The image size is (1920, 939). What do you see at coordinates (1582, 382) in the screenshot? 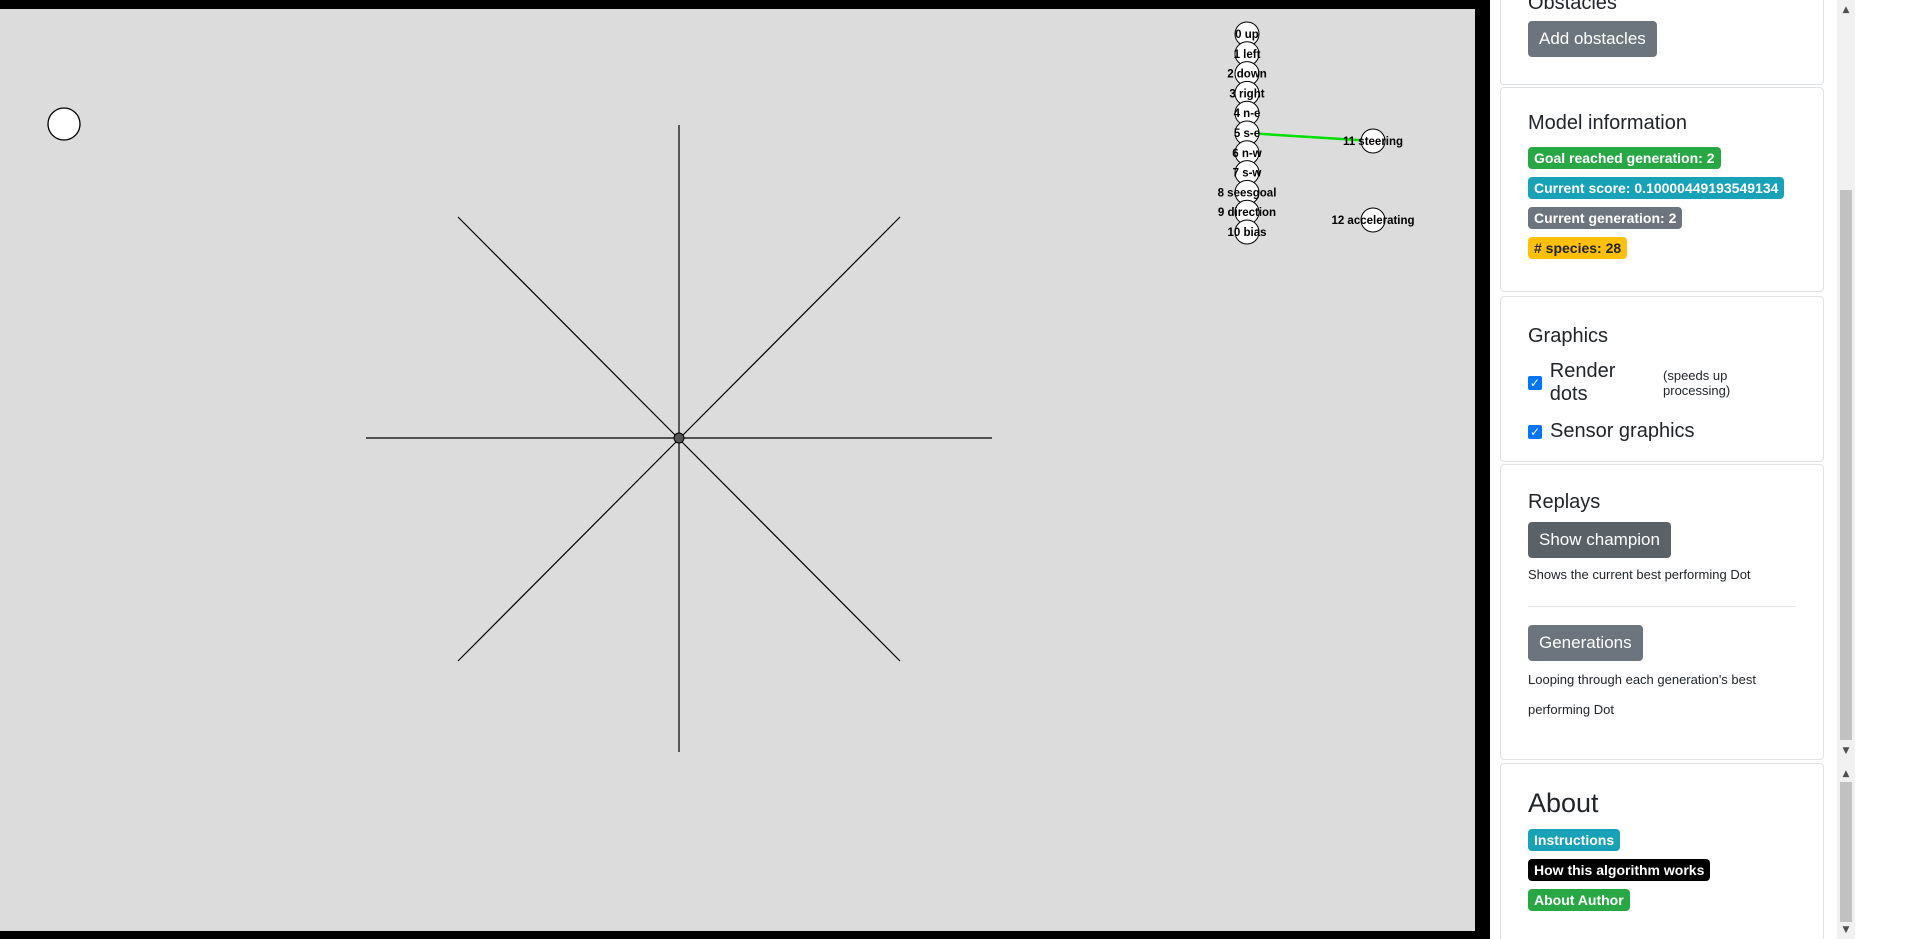
I see `render-dots-label: Render dots` at bounding box center [1582, 382].